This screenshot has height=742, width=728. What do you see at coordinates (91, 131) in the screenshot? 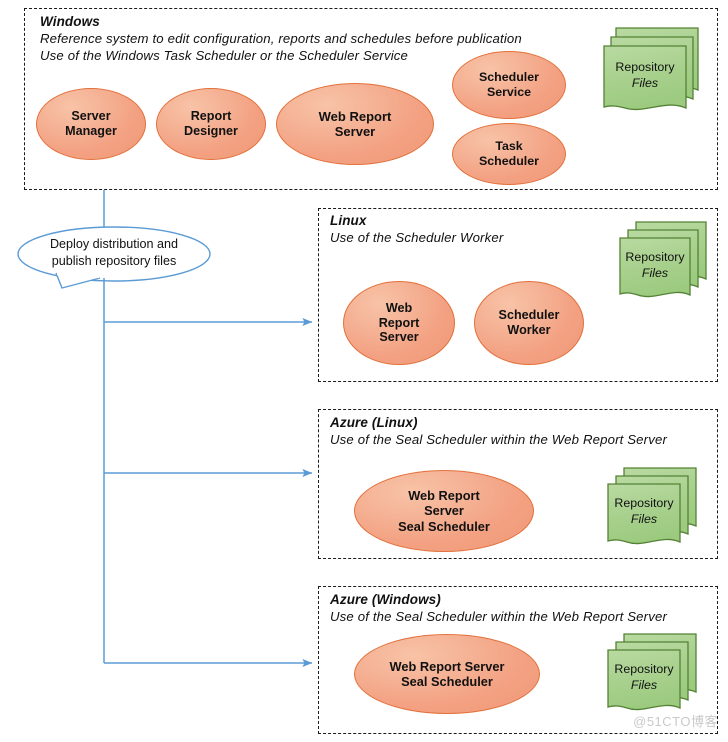
I see `node-label-line: Manager` at bounding box center [91, 131].